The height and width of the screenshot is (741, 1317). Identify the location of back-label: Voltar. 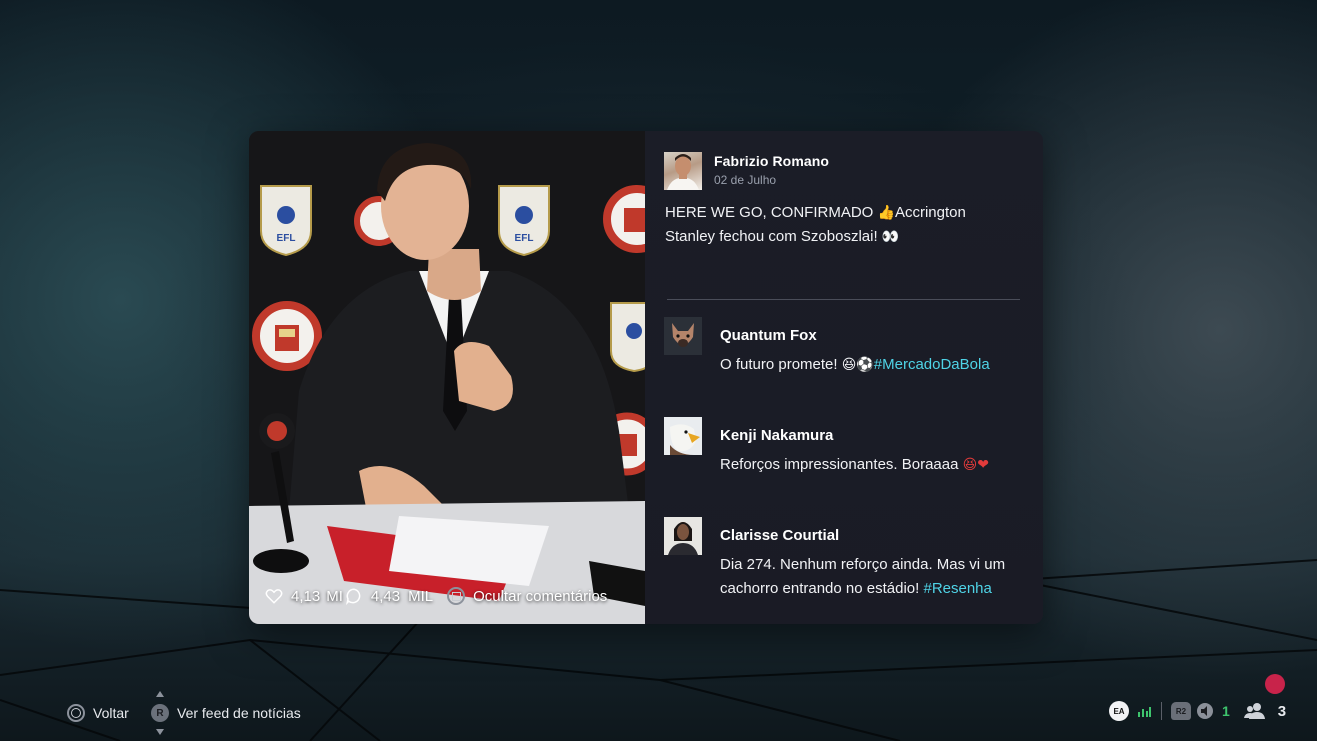
(111, 713).